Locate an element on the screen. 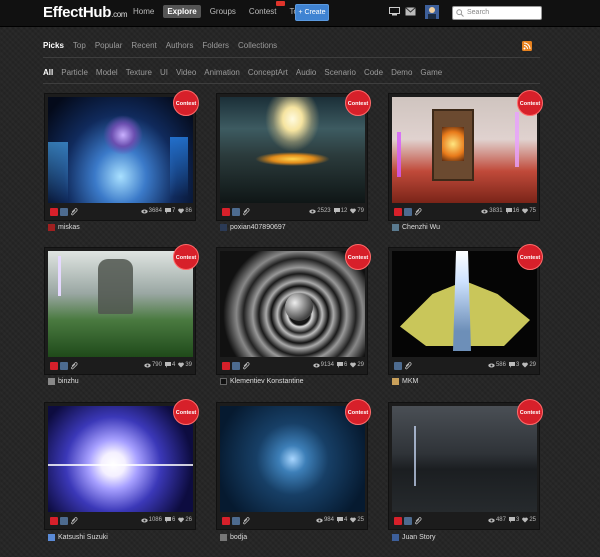  likes-count: 25 is located at coordinates (360, 520).